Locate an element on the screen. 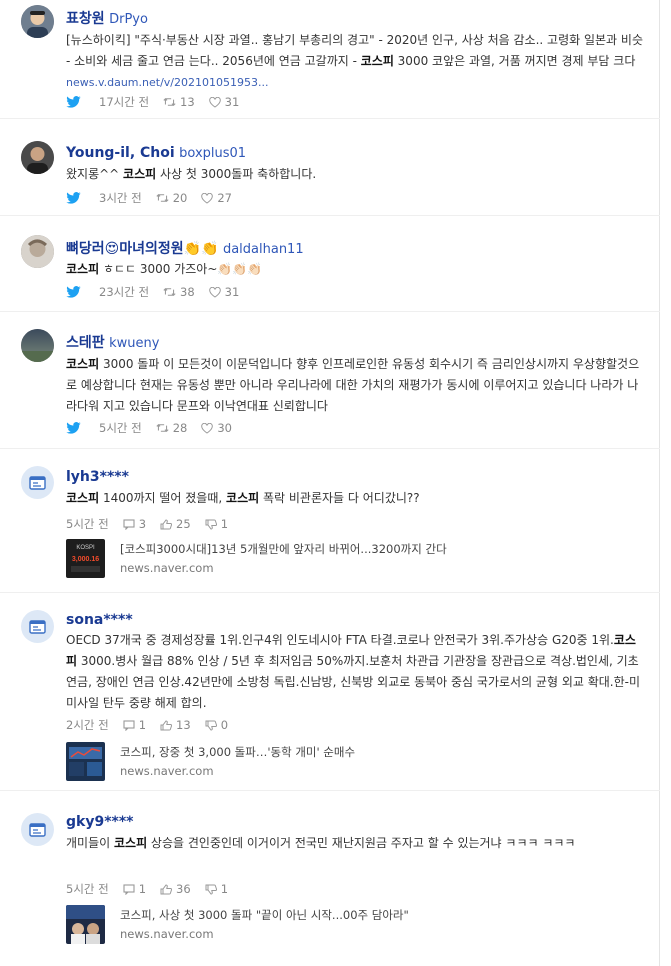  tweet-text: 코스피 ㅎㄷㄷ 3000 가즈아~👏🏻👏🏻👏🏻 is located at coordinates (356, 269).